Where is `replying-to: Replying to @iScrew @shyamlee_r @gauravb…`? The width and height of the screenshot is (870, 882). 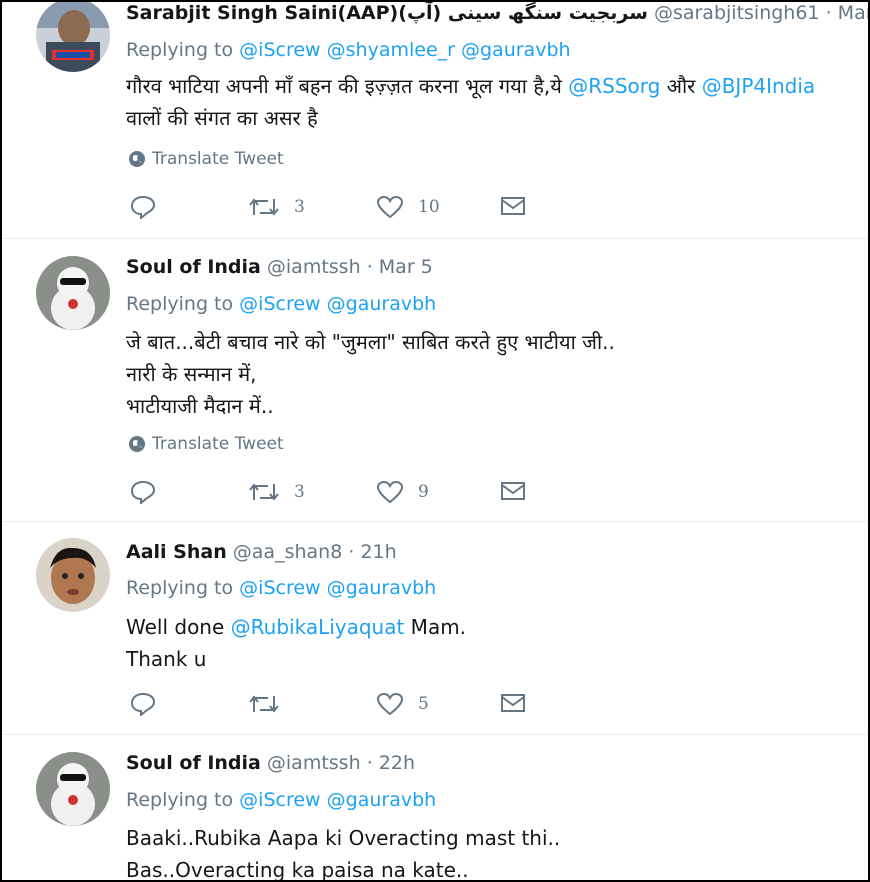
replying-to: Replying to @iScrew @shyamlee_r @gauravb… is located at coordinates (348, 50).